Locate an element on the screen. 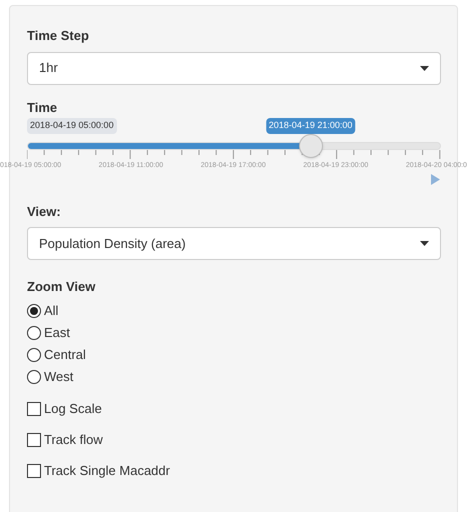 The width and height of the screenshot is (467, 512). slider-track is located at coordinates (234, 146).